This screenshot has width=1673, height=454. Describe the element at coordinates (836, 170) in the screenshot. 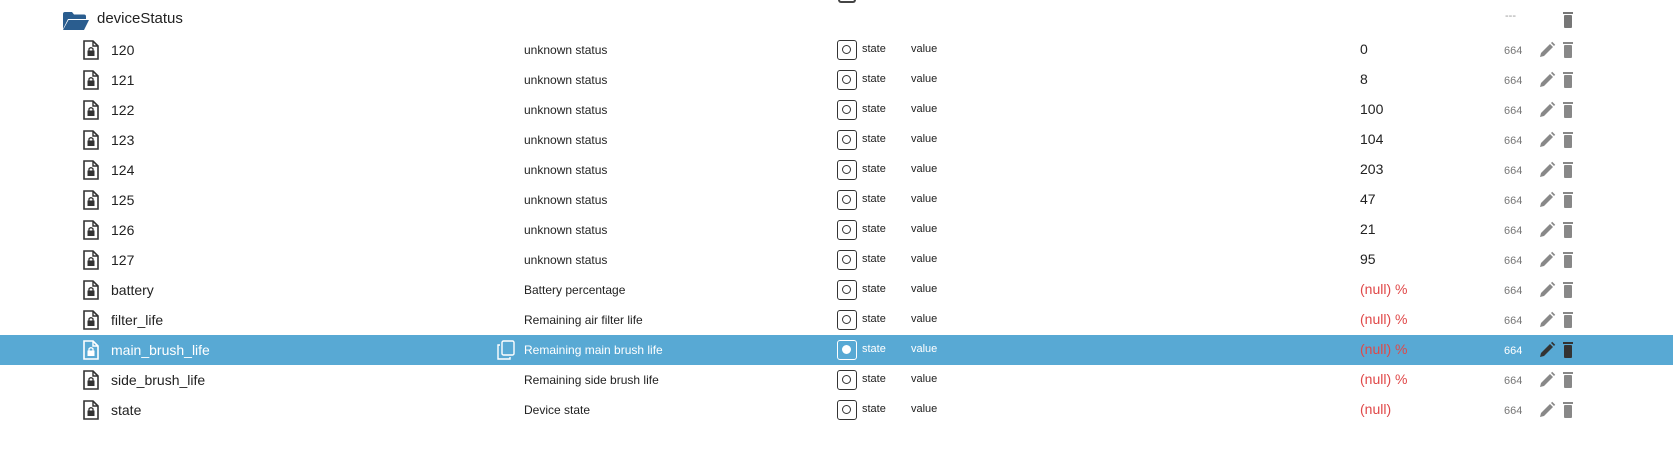

I see `table-row: 124 unknown status state value 203 664` at that location.